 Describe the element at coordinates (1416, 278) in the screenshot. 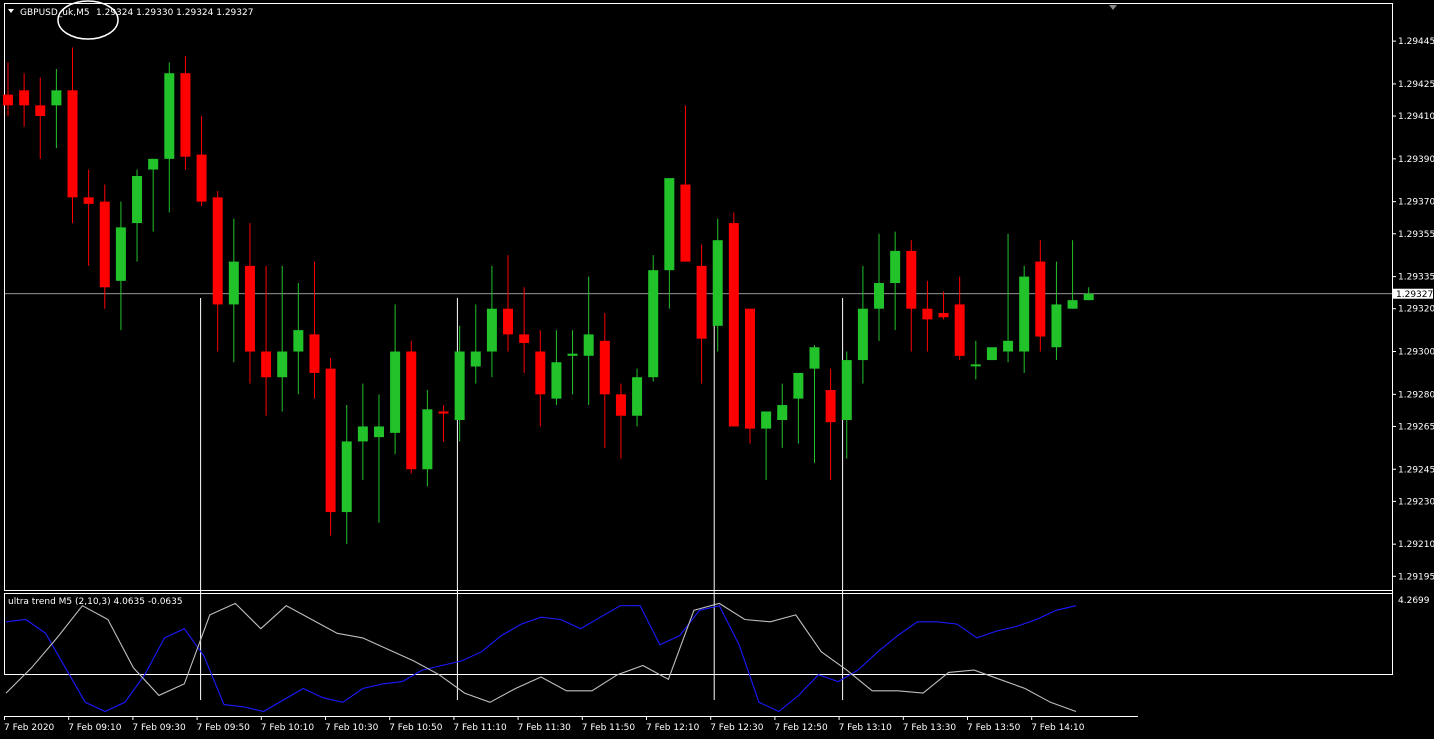

I see `price-tick-label: 1.29335` at that location.